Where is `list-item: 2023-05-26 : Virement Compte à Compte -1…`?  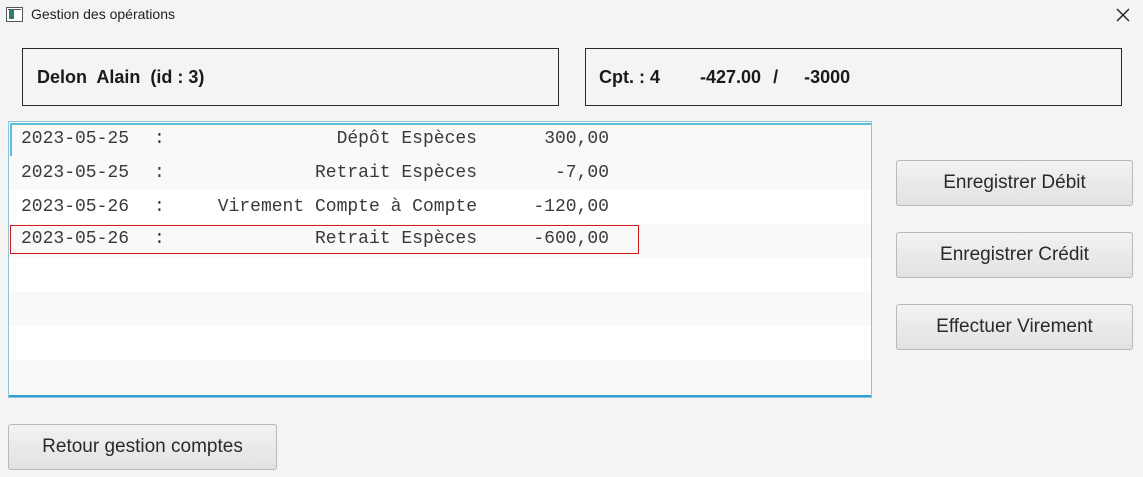
list-item: 2023-05-26 : Virement Compte à Compte -1… is located at coordinates (440, 207).